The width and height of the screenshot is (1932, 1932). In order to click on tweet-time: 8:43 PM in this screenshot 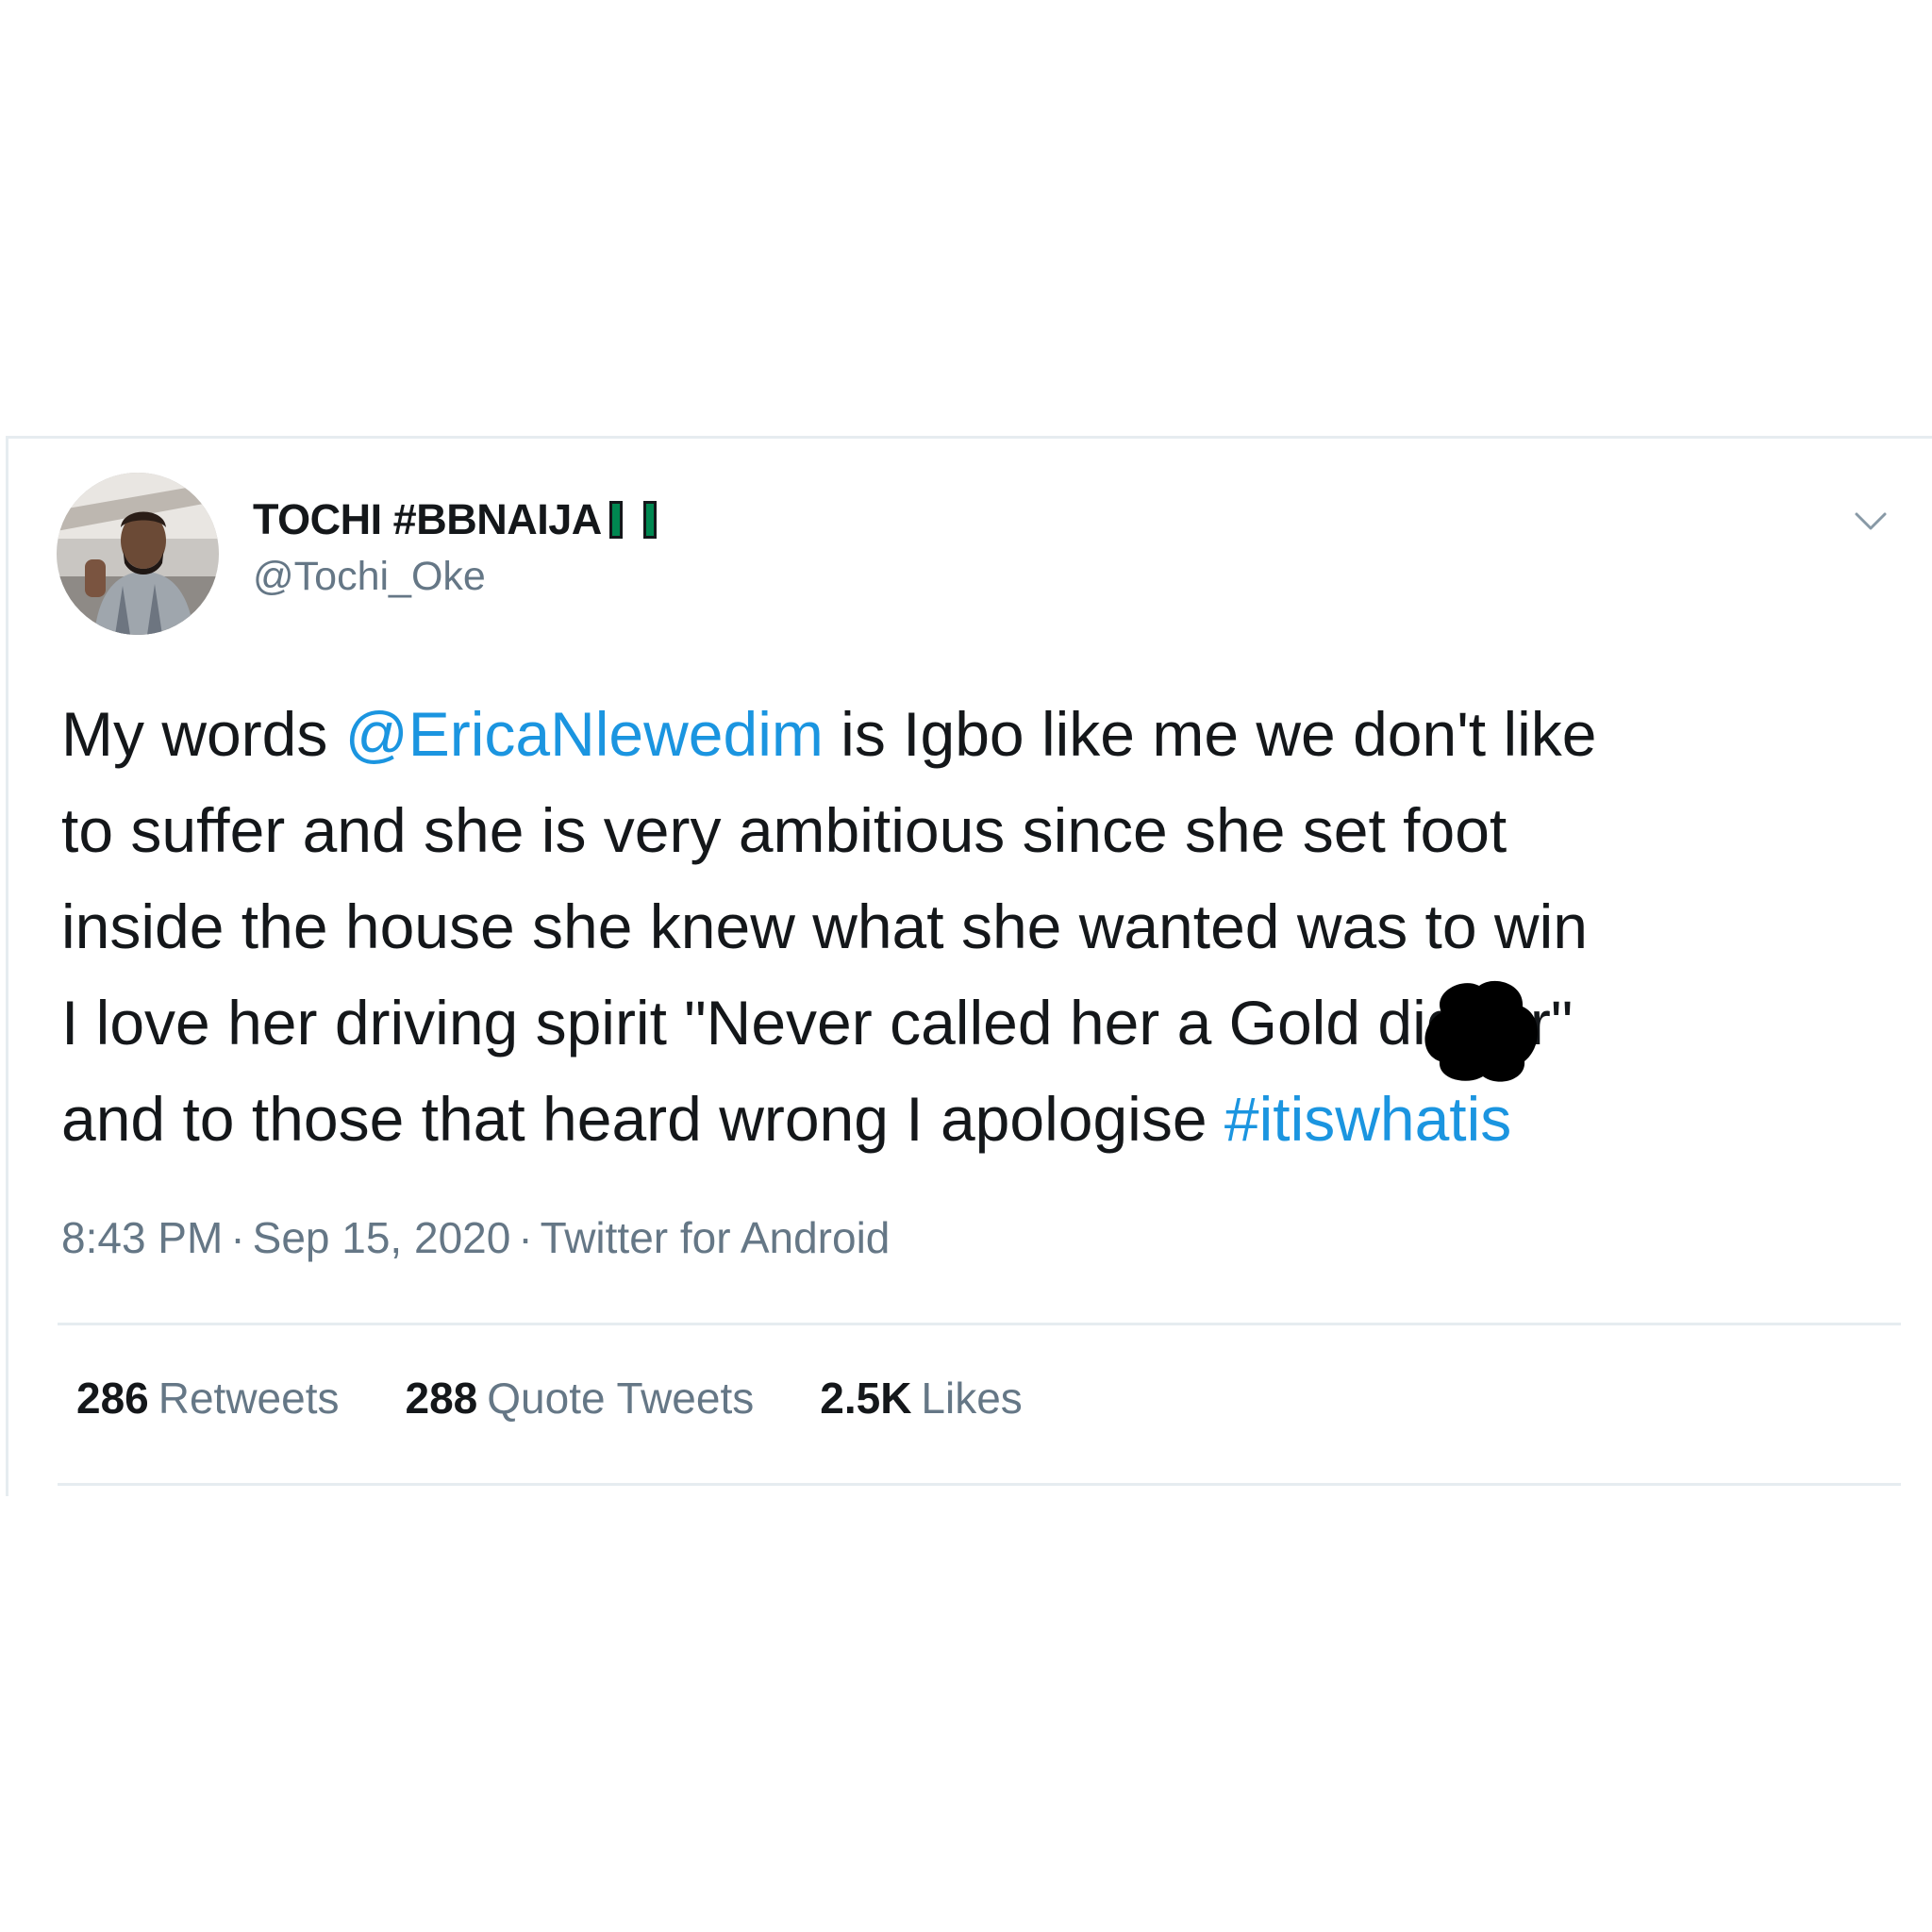, I will do `click(142, 1238)`.